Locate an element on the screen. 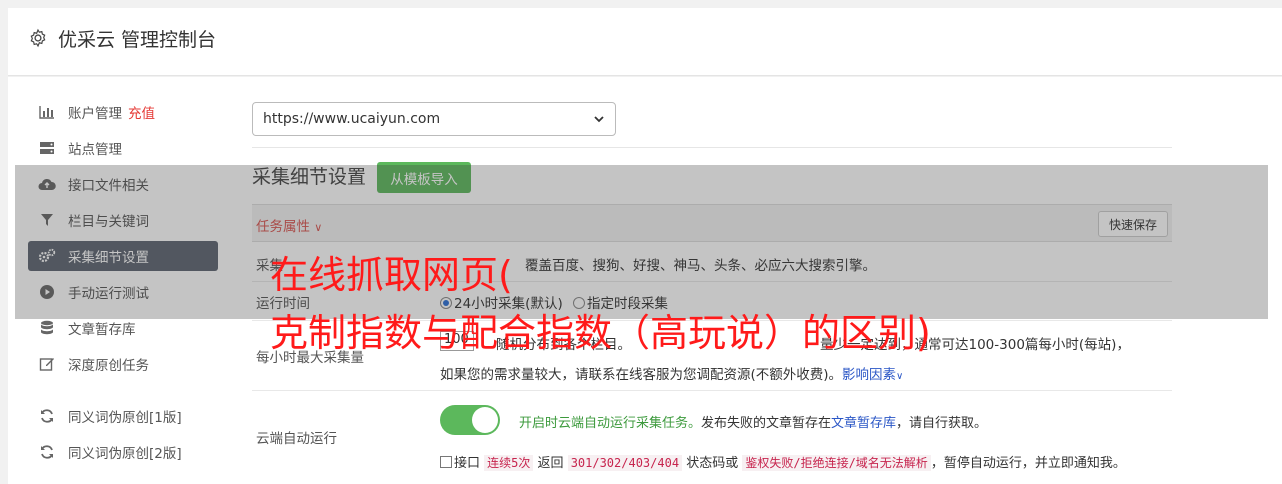 The image size is (1282, 484). chevron-down-icon: ∨ is located at coordinates (900, 376).